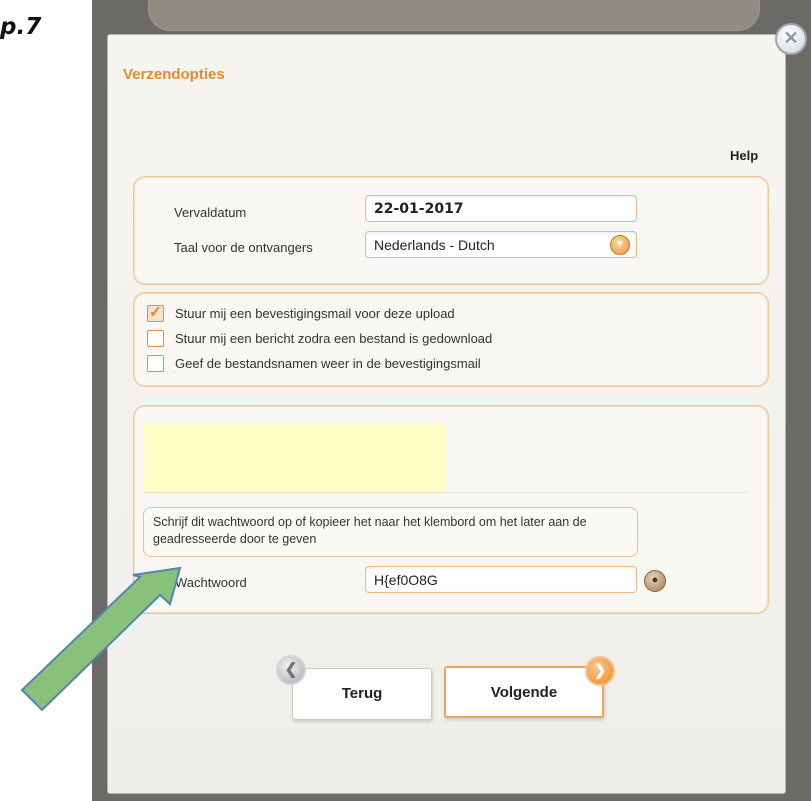 The width and height of the screenshot is (811, 801). I want to click on language-value: Nederlands - Dutch, so click(434, 245).